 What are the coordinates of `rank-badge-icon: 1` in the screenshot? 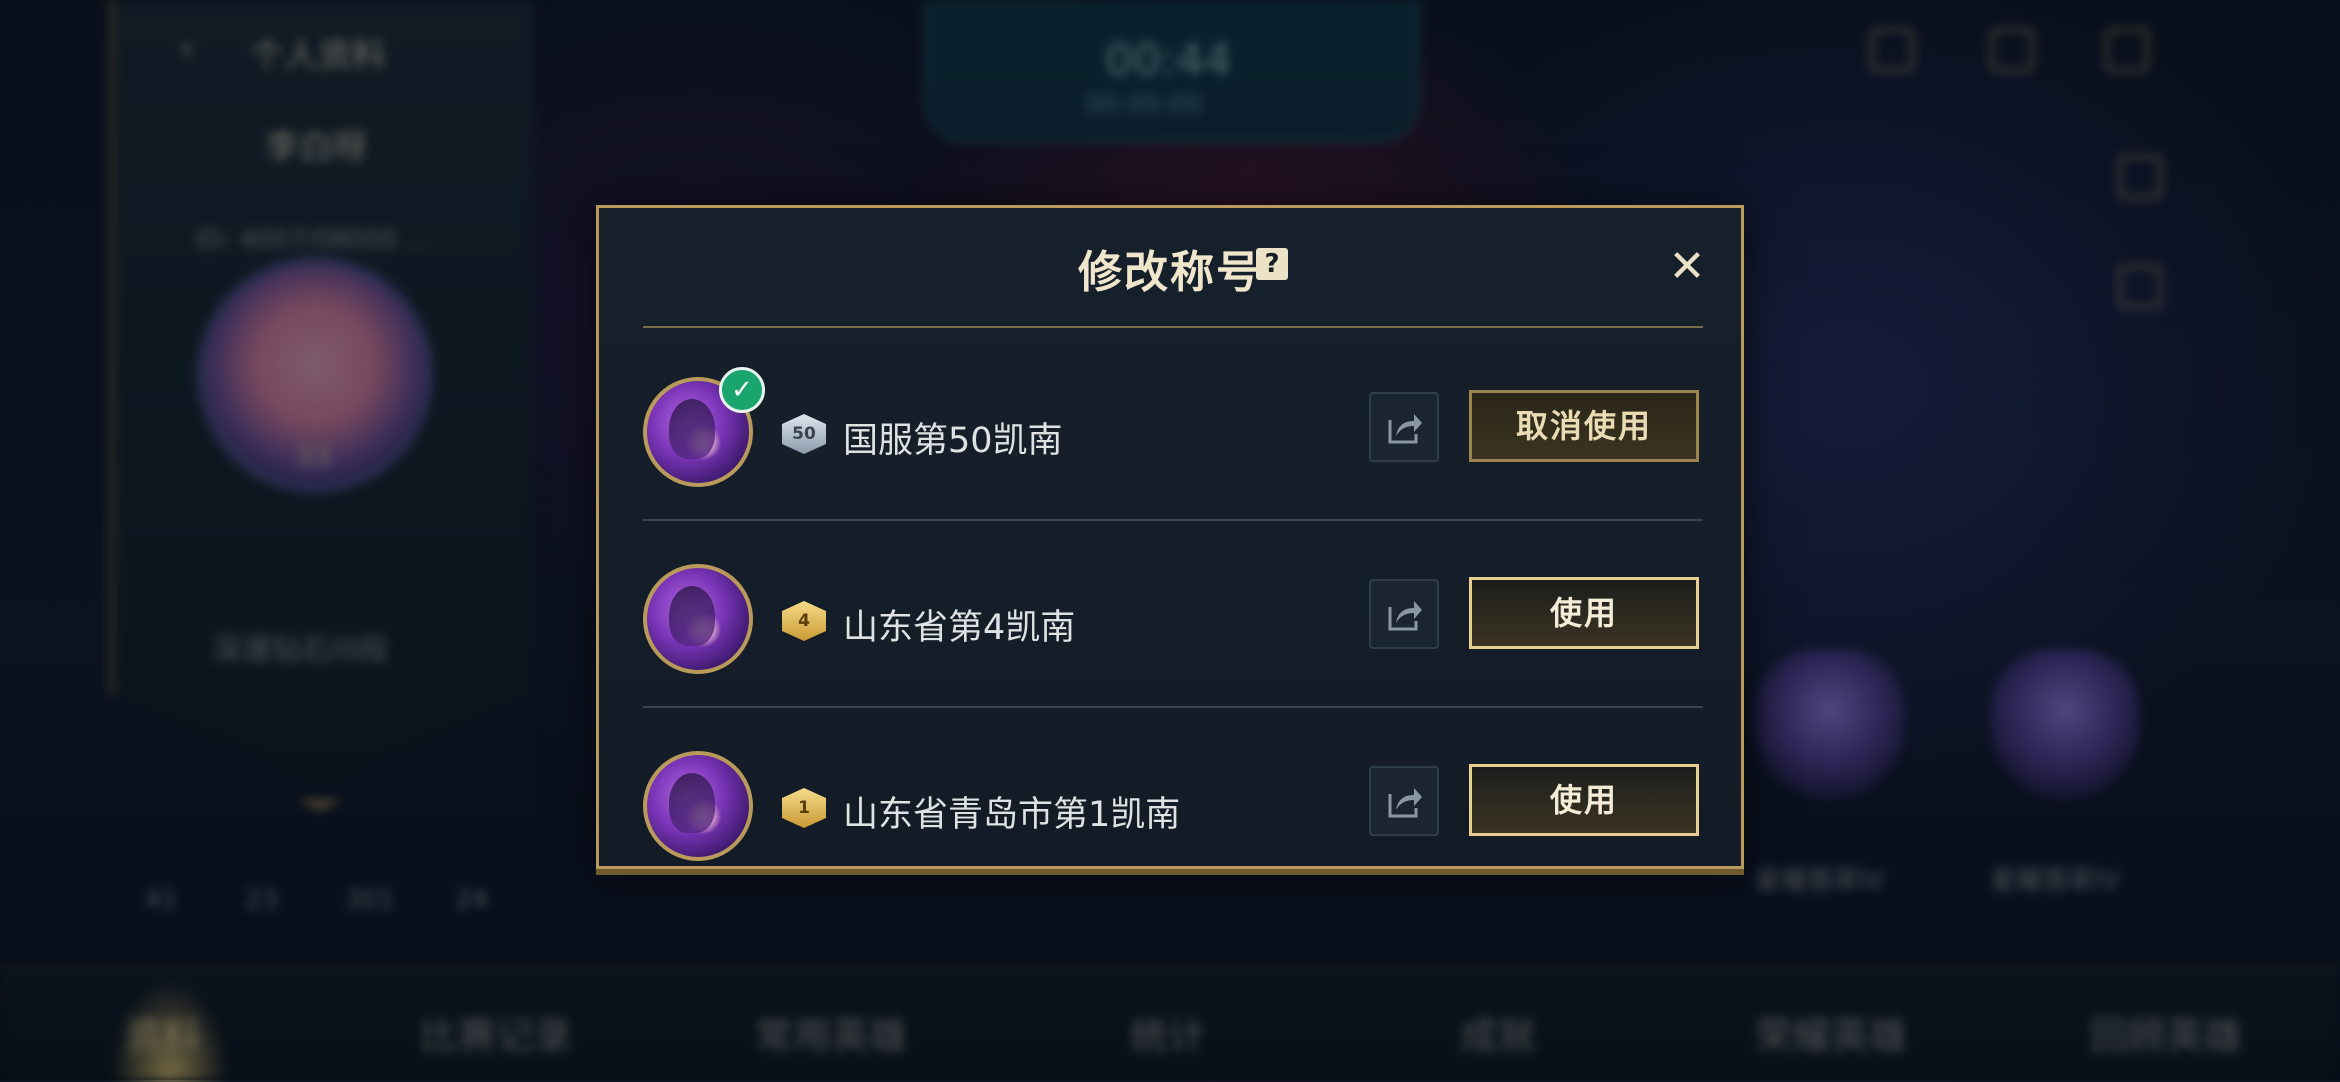 It's located at (804, 808).